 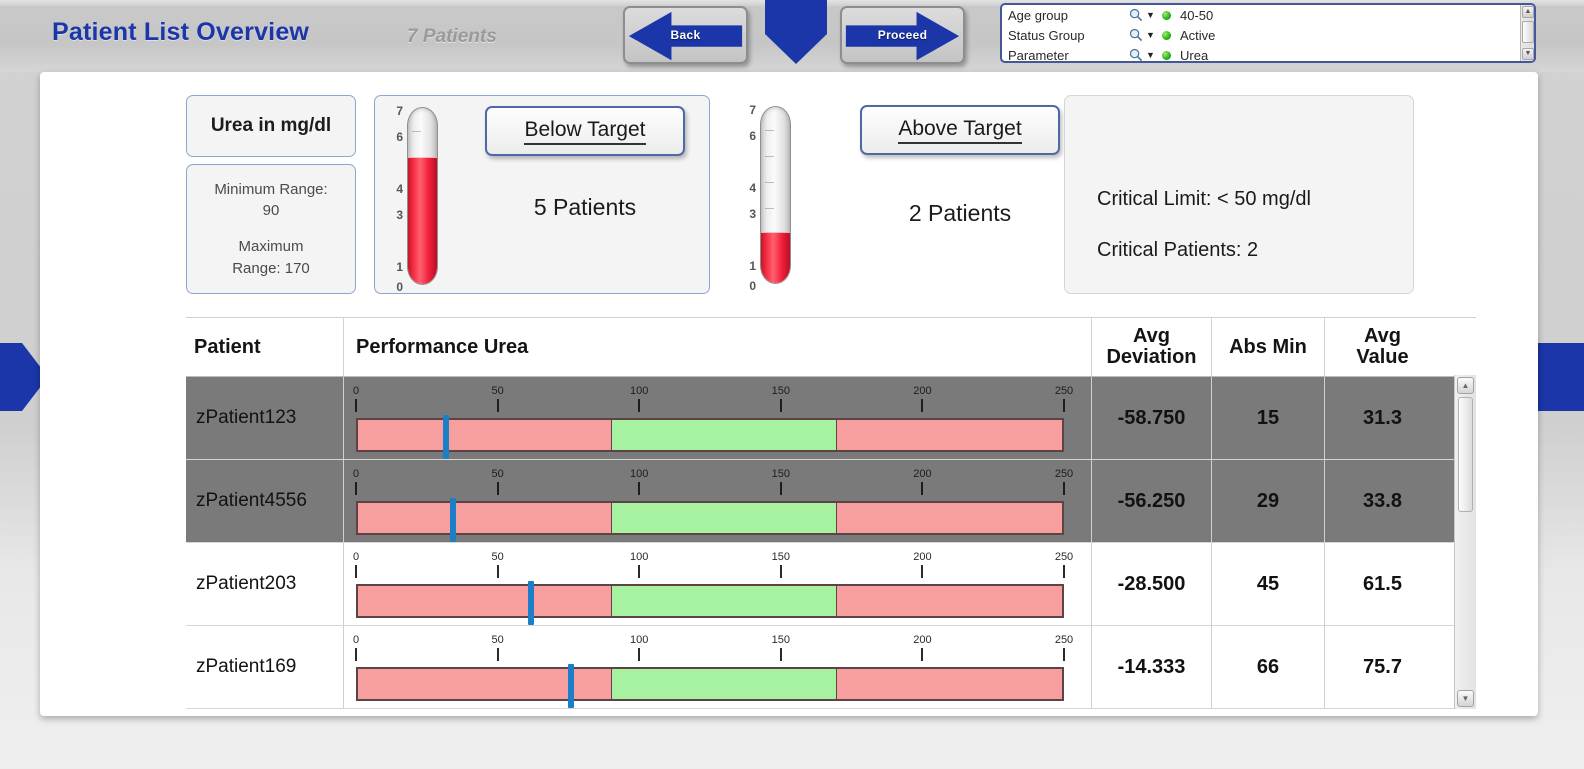 I want to click on filter-label-parameter: Parameter, so click(x=1038, y=55).